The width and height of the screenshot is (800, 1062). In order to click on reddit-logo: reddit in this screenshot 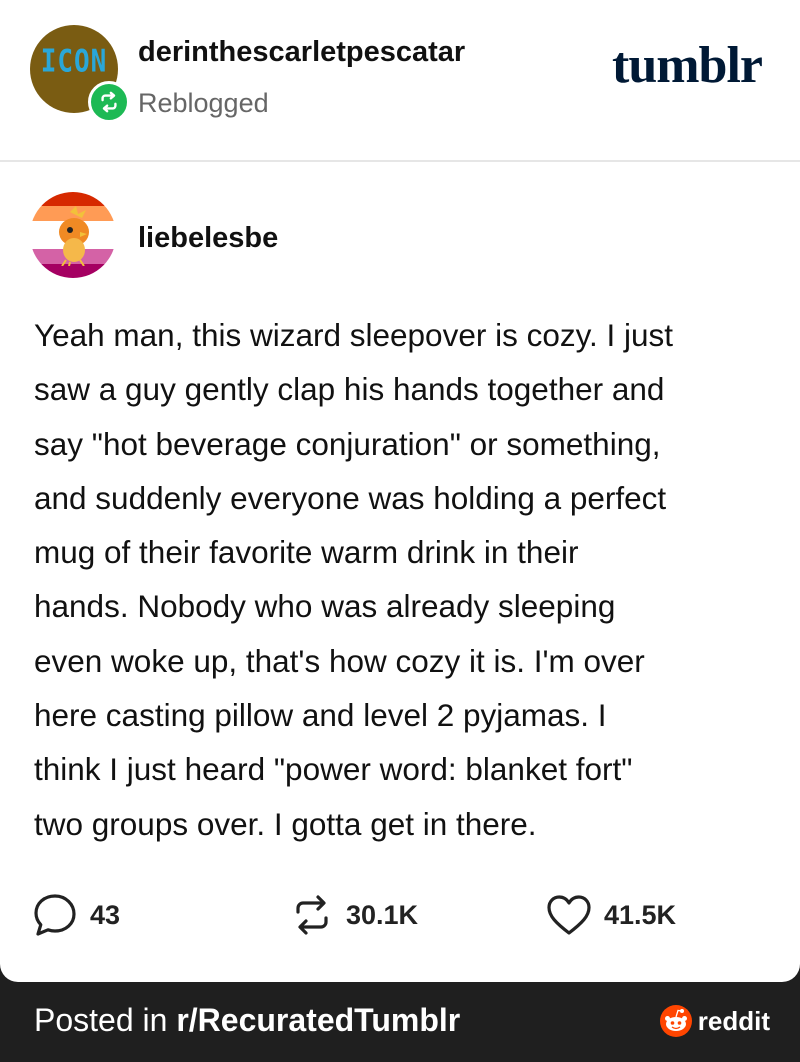, I will do `click(714, 1021)`.